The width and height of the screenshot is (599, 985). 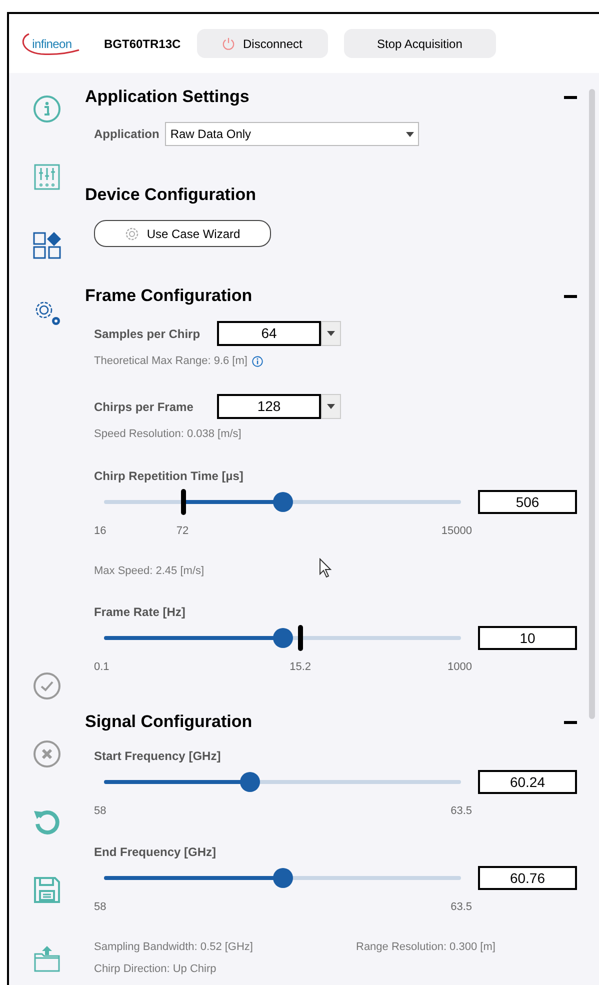 What do you see at coordinates (292, 134) in the screenshot?
I see `application-dropdown: Raw Data Only` at bounding box center [292, 134].